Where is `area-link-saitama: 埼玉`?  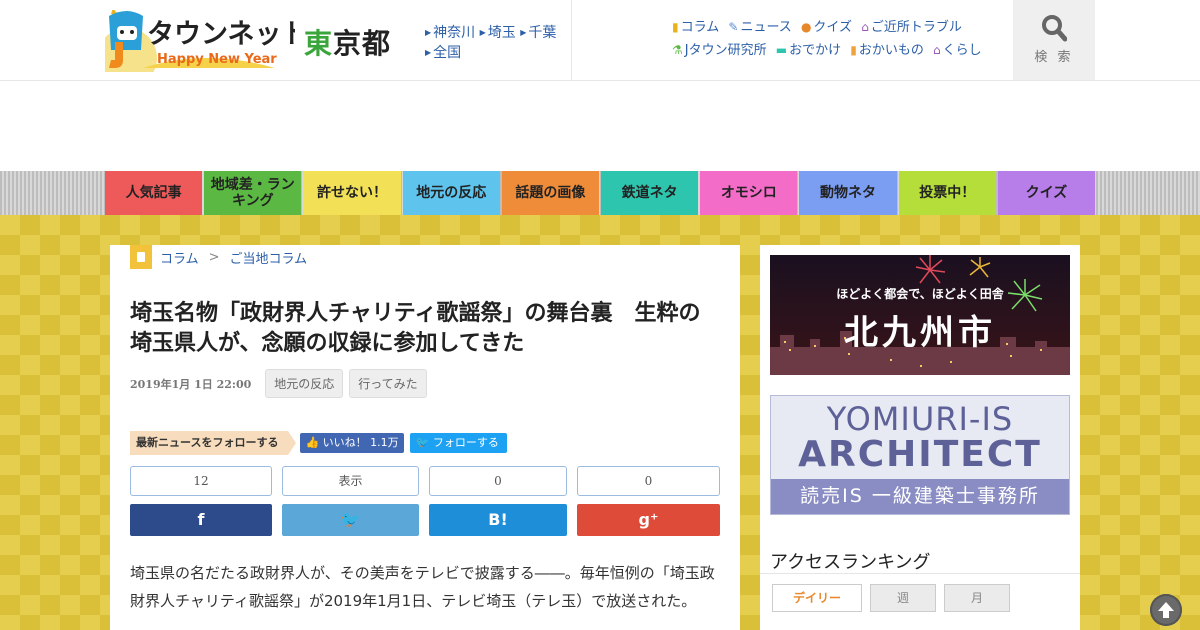
area-link-saitama: 埼玉 is located at coordinates (502, 33).